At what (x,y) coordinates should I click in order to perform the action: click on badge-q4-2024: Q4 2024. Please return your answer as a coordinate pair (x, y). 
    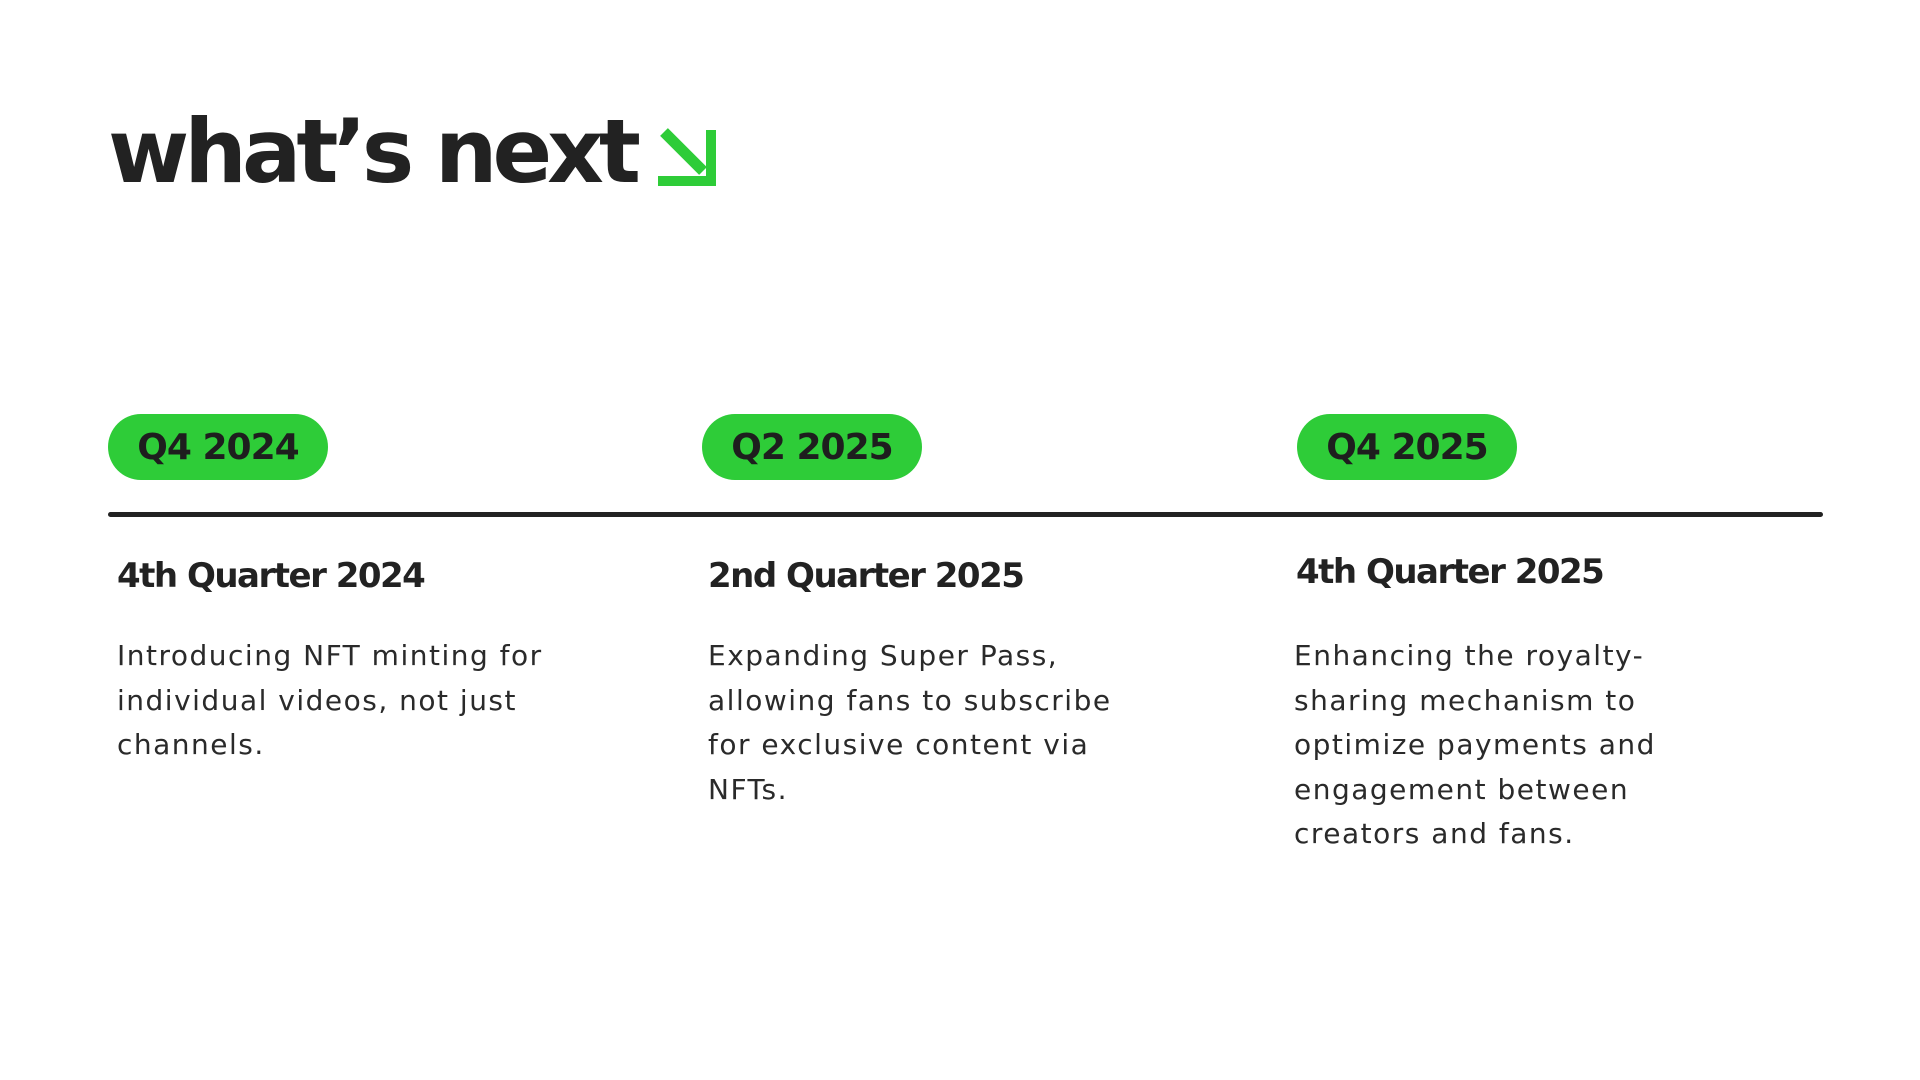
    Looking at the image, I should click on (218, 447).